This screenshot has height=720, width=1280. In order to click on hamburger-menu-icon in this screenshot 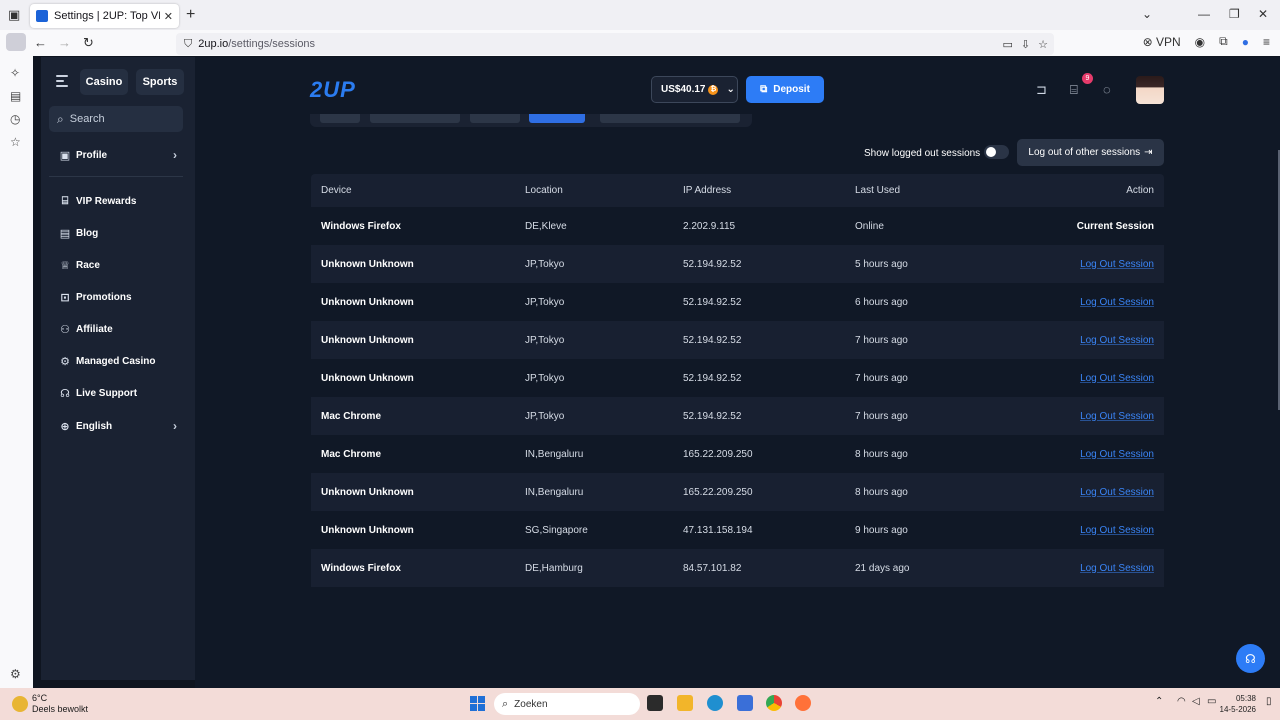, I will do `click(62, 82)`.